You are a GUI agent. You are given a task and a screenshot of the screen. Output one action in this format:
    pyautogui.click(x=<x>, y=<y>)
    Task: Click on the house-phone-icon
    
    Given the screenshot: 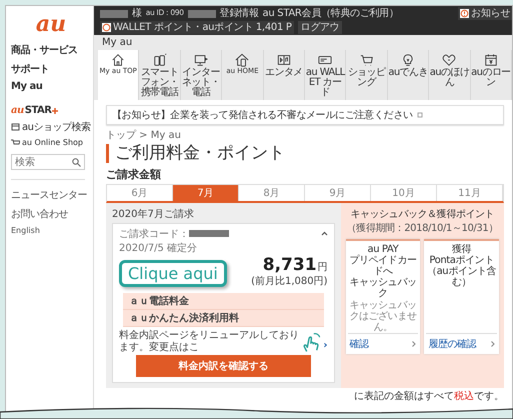 What is the action you would take?
    pyautogui.click(x=242, y=60)
    